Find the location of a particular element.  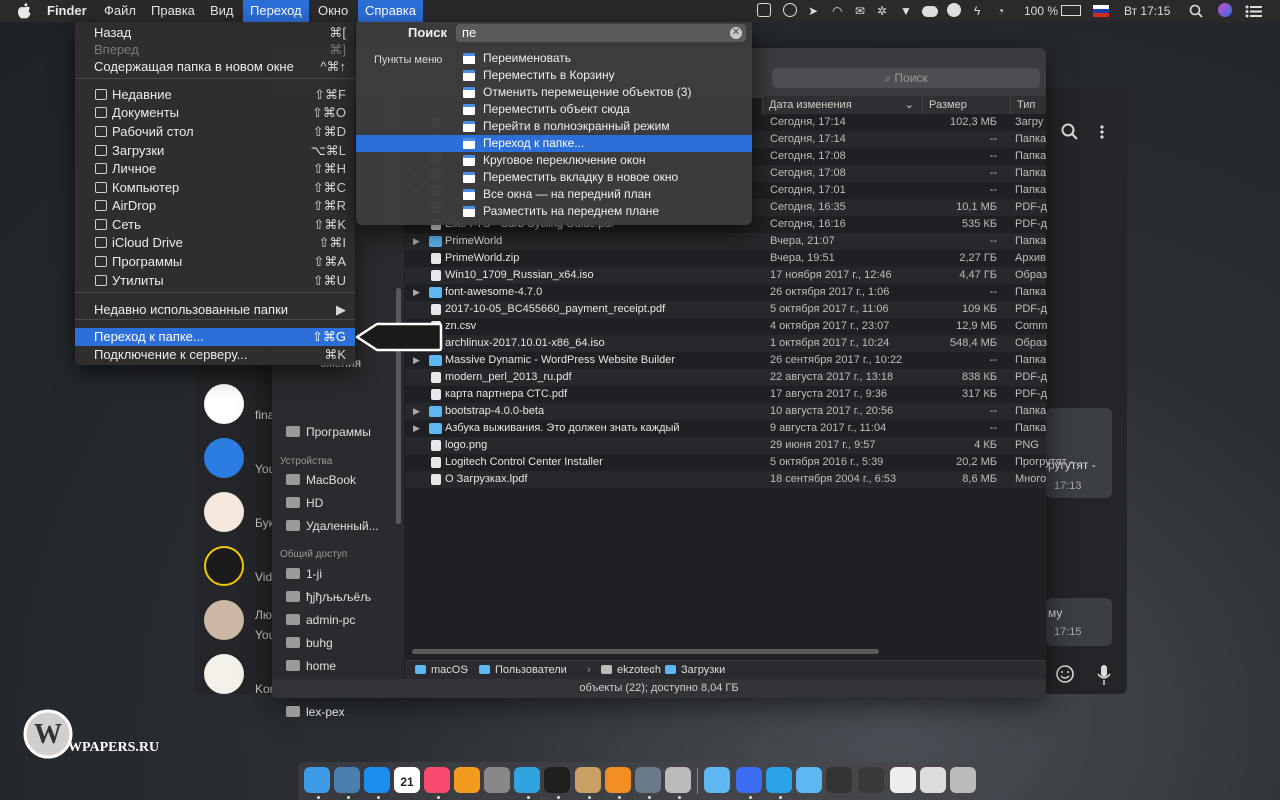

table-row: PrimeWorld.zip Вчера, 19:51 2,27 ГБ Архив is located at coordinates (725, 258).